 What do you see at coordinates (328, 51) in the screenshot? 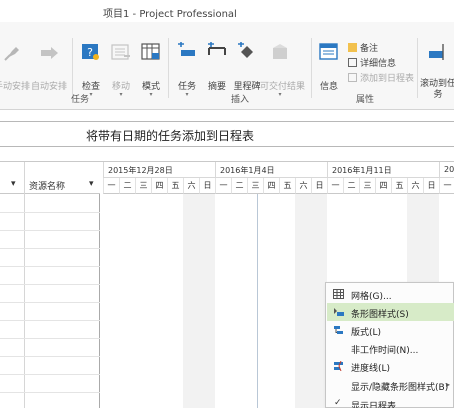
I see `information-icon` at bounding box center [328, 51].